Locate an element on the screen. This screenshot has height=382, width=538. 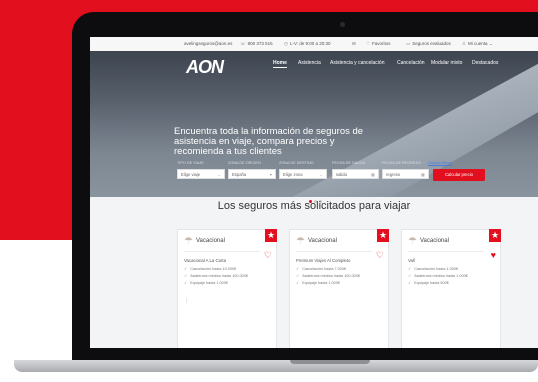
email-link: avelingseguros@aon.es is located at coordinates (208, 43).